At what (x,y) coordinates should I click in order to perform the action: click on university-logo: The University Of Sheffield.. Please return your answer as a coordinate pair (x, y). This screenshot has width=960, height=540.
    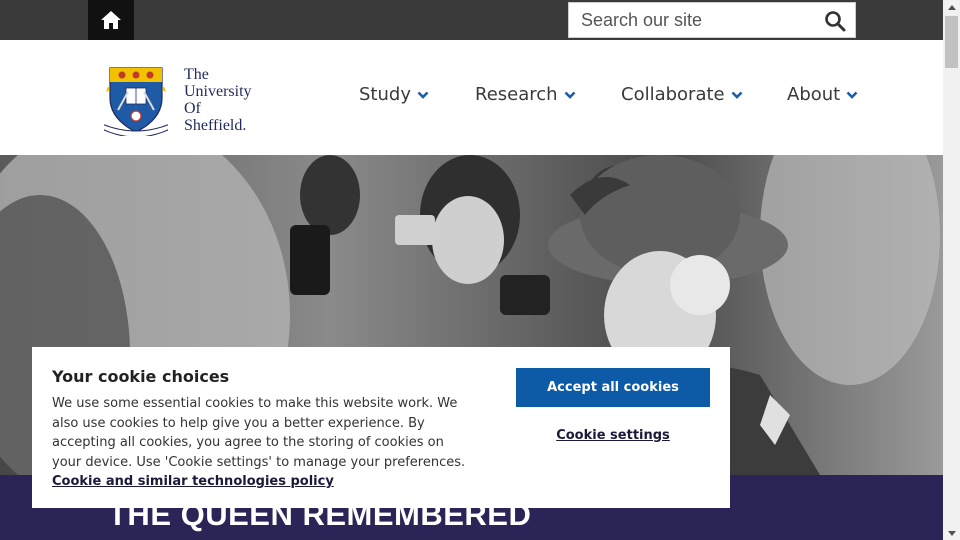
    Looking at the image, I should click on (189, 100).